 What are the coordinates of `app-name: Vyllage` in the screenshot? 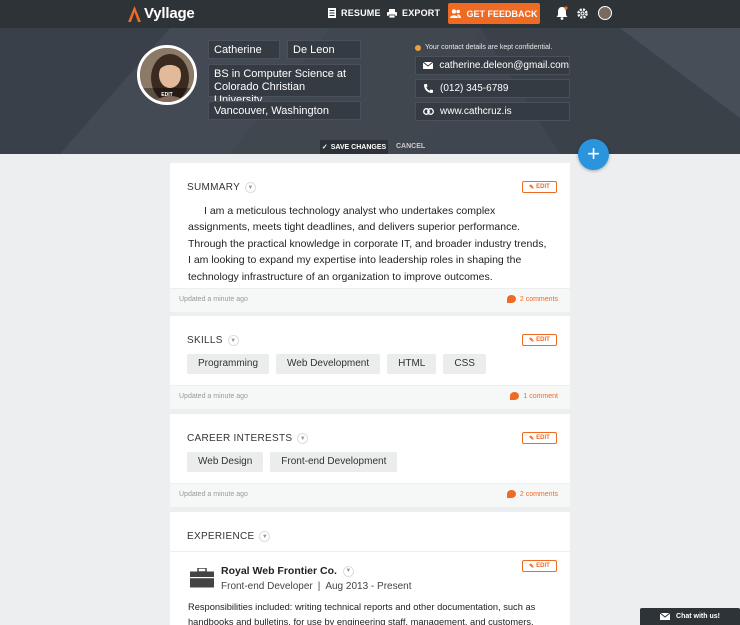 It's located at (169, 13).